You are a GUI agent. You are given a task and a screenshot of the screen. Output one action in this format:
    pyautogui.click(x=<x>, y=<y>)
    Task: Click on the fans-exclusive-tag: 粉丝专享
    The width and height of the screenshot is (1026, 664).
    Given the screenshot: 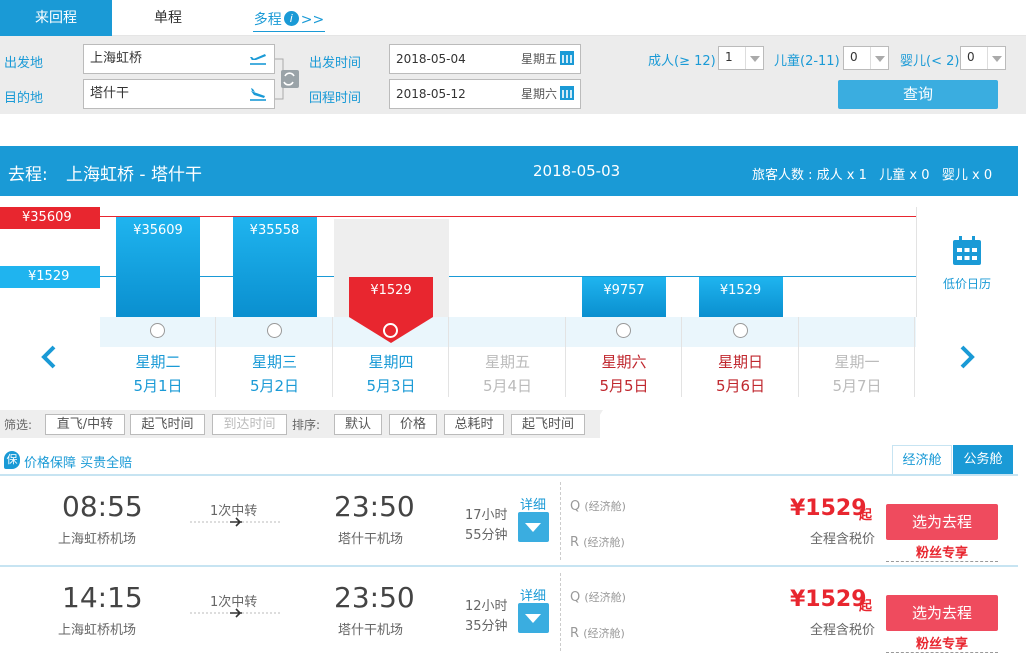 What is the action you would take?
    pyautogui.click(x=942, y=552)
    